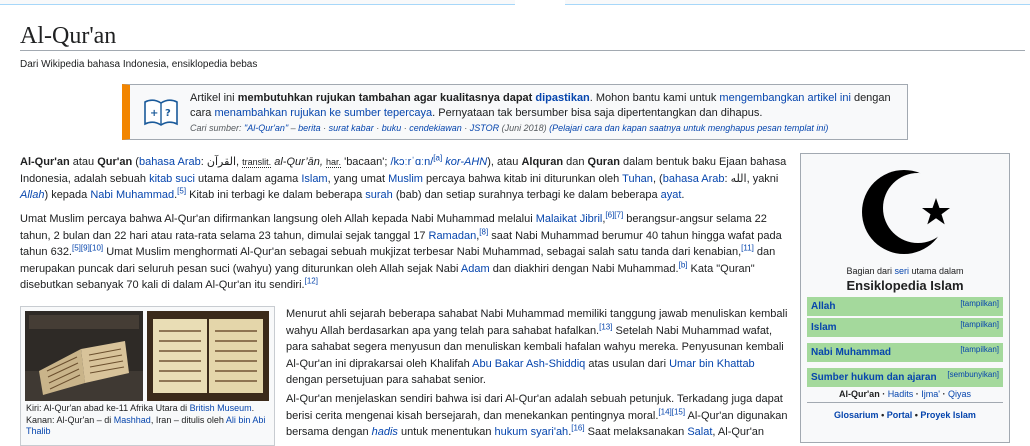 The image size is (1030, 446). What do you see at coordinates (214, 98) in the screenshot?
I see `notice-text-part: Artikel ini` at bounding box center [214, 98].